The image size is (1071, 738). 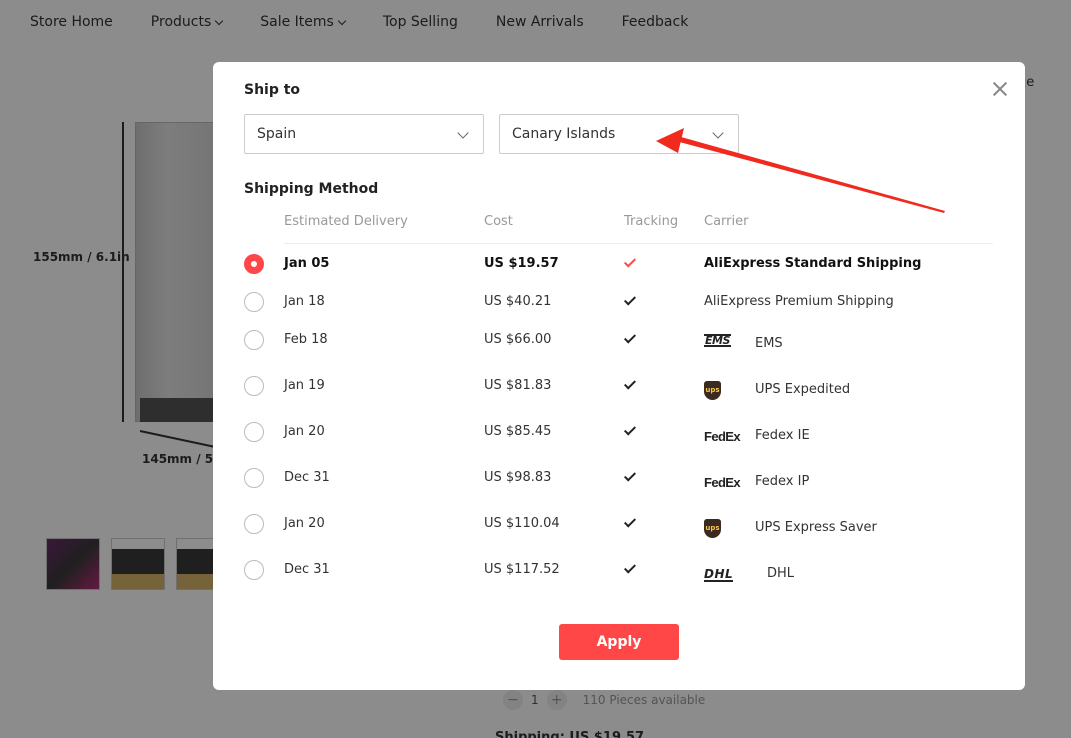 What do you see at coordinates (619, 570) in the screenshot?
I see `shipping-option-row: Dec 31 US $117.52 DHL DHL` at bounding box center [619, 570].